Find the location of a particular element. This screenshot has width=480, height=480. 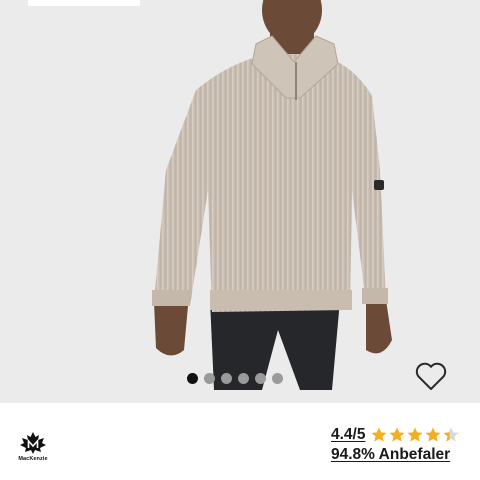

brand-name: MacKenzie is located at coordinates (33, 459).